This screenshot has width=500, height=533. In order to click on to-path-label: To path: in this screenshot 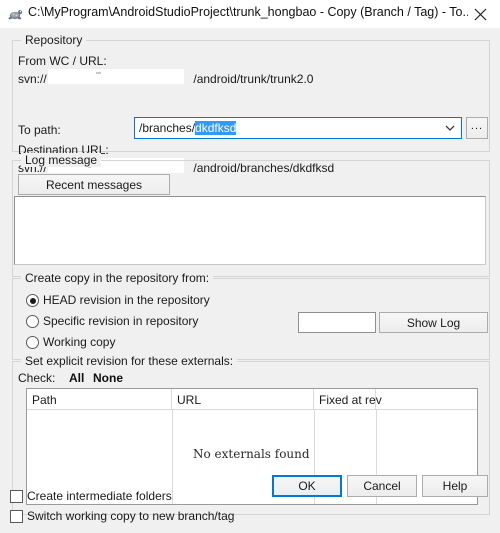, I will do `click(39, 130)`.